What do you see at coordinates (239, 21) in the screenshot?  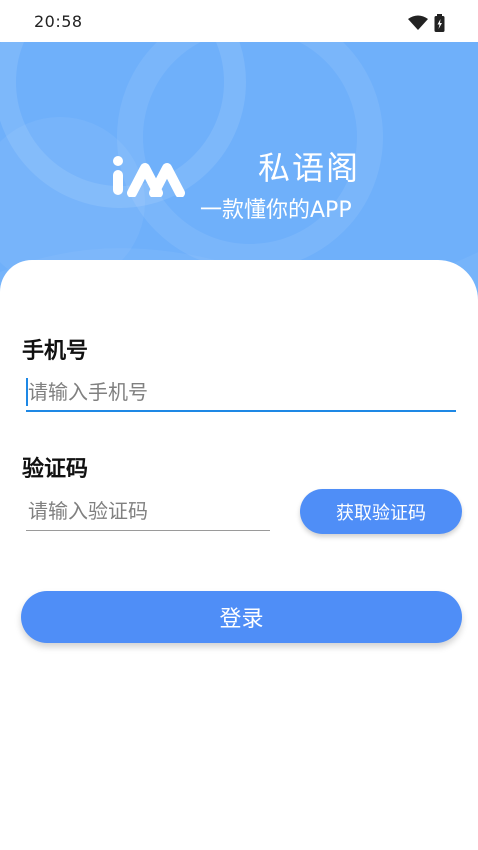 I see `status-bar: 20:58` at bounding box center [239, 21].